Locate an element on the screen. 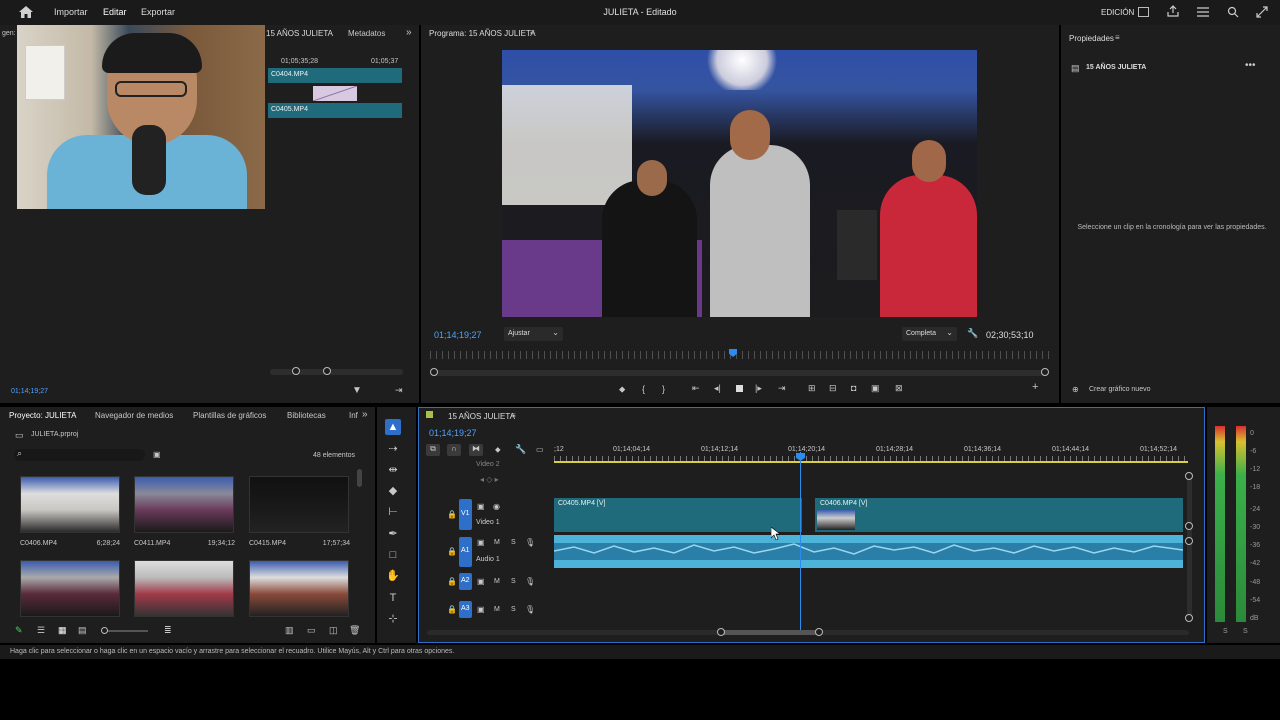 Image resolution: width=1280 pixels, height=720 pixels. clip-v1-b: C0406.MP4 [V] is located at coordinates (999, 515).